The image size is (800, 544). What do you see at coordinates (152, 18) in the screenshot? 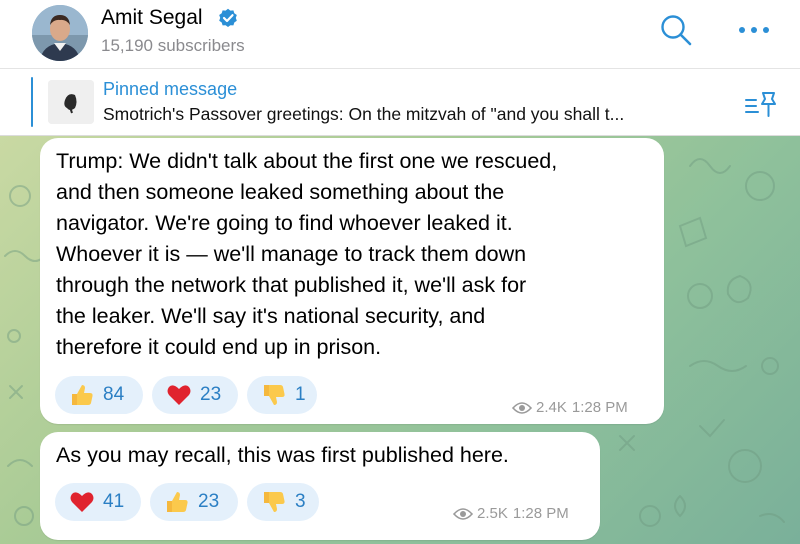
I see `channel-name: Amit Segal` at bounding box center [152, 18].